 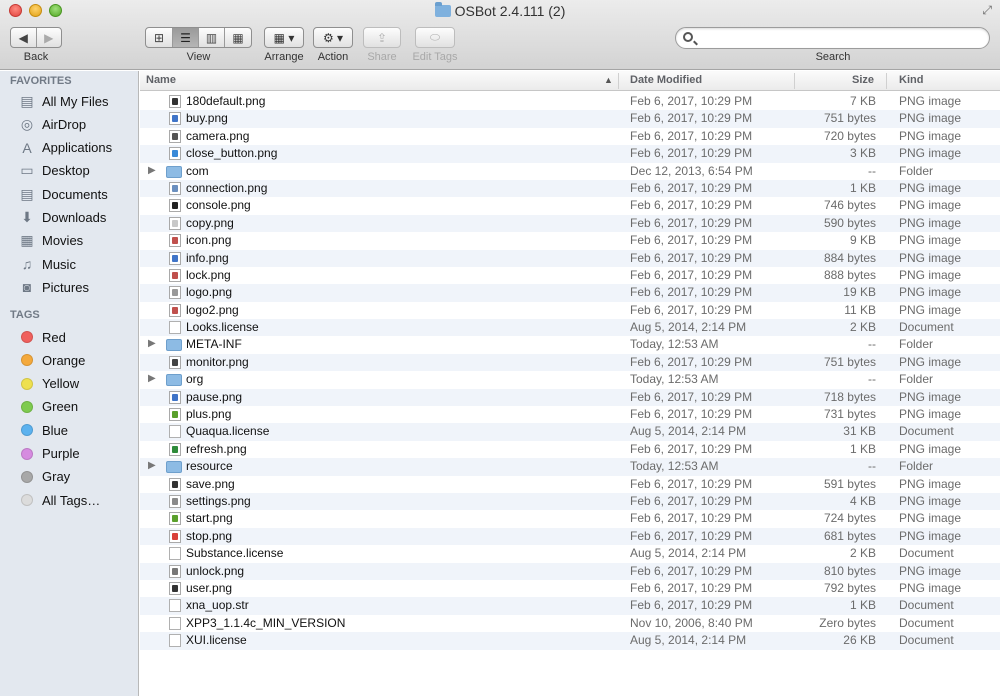 I want to click on file-name: icon.png, so click(x=209, y=240).